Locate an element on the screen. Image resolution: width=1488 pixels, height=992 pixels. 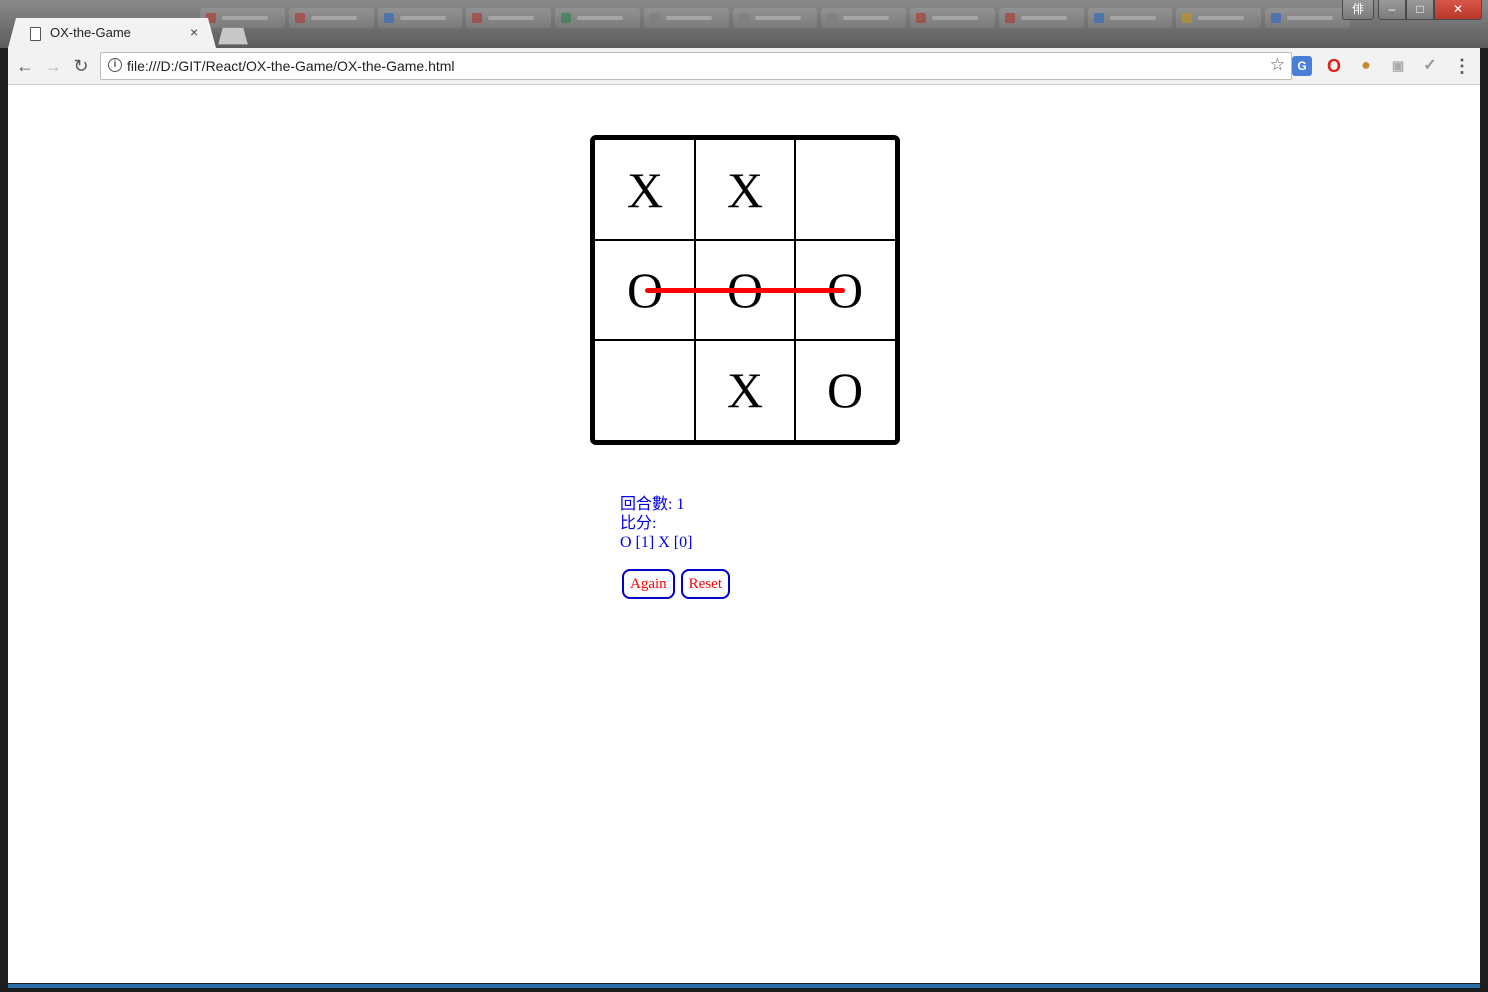
cell-2-2: O is located at coordinates (845, 390).